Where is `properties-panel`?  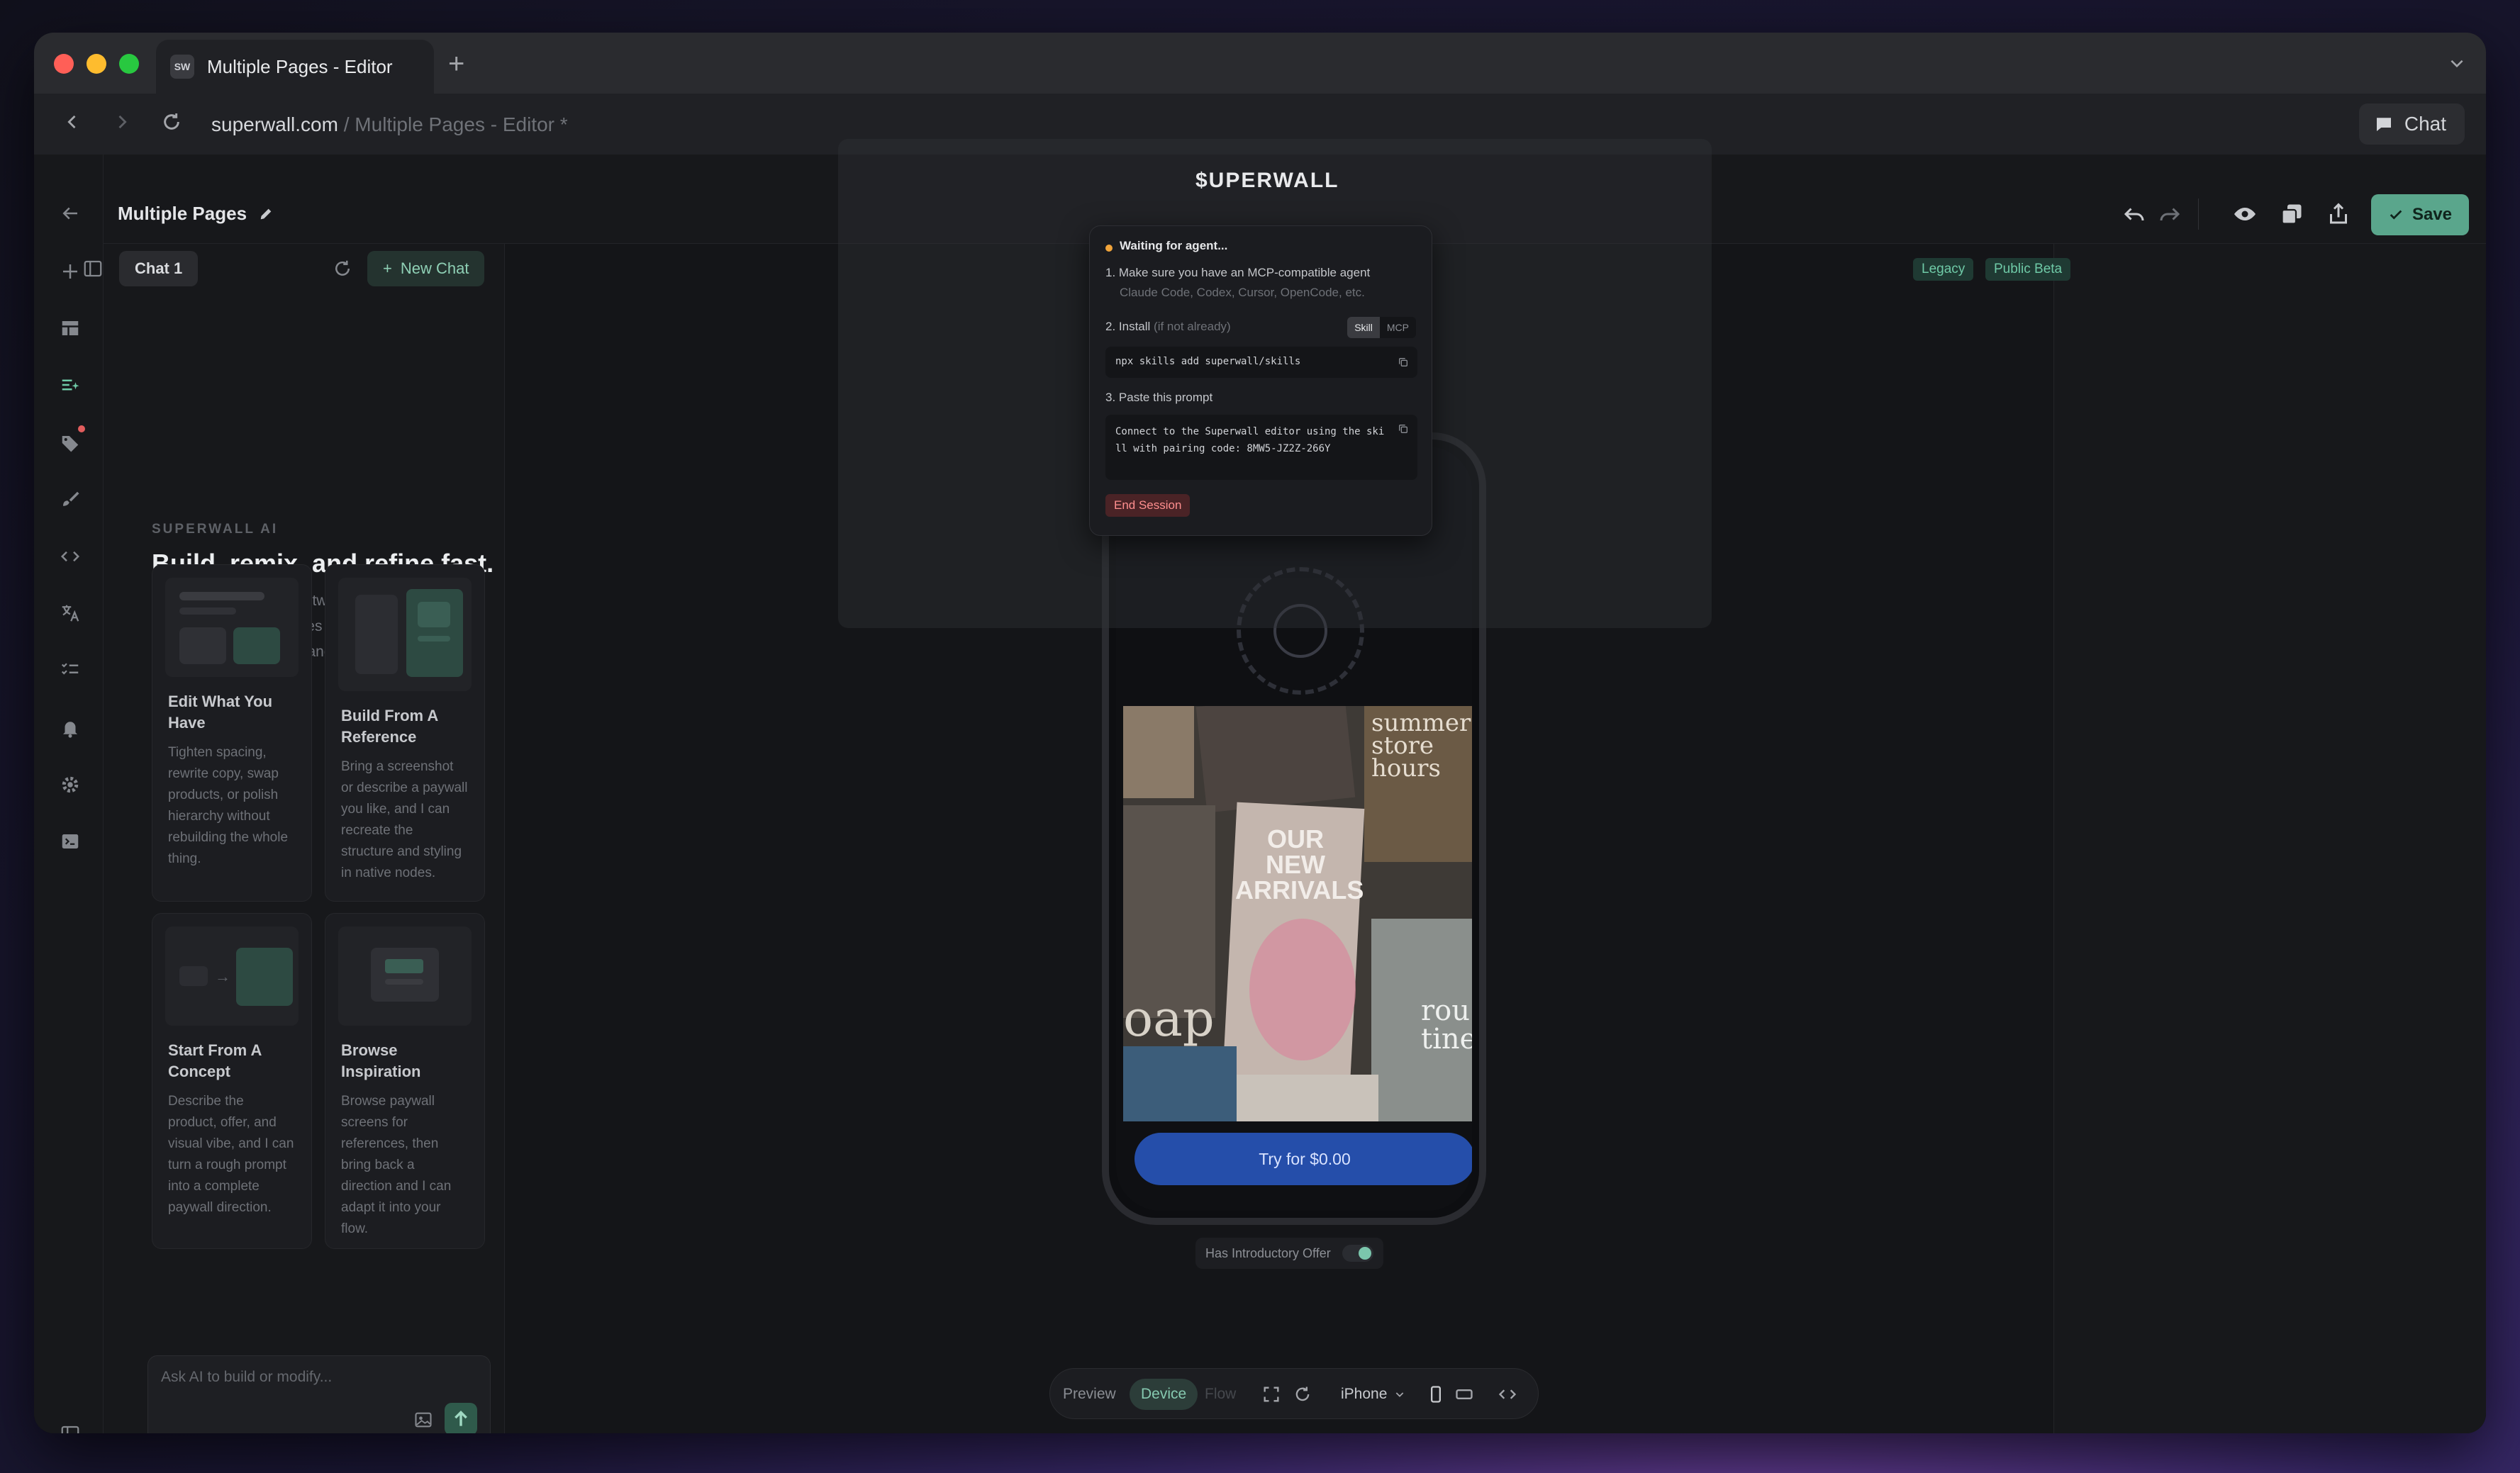
properties-panel is located at coordinates (2269, 838).